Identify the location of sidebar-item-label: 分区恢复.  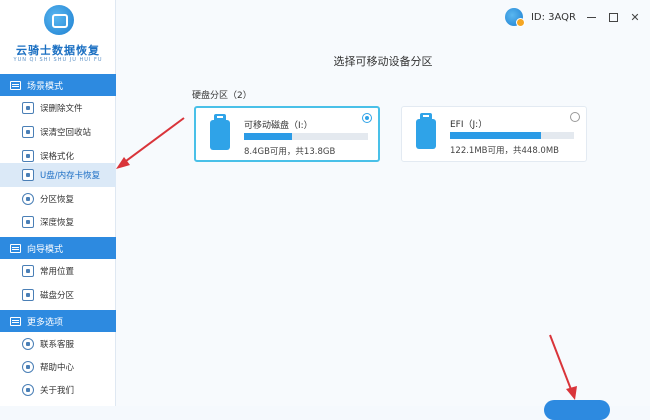
(57, 200).